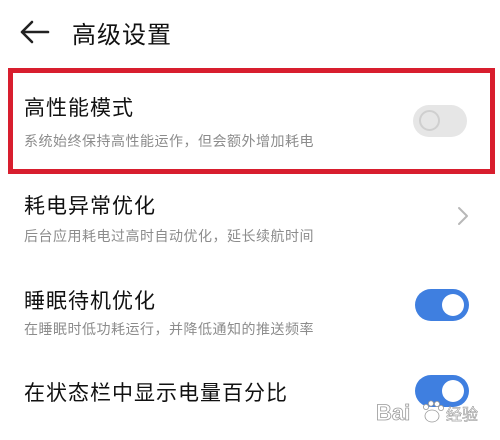  Describe the element at coordinates (433, 411) in the screenshot. I see `baidu-paw-icon` at that location.